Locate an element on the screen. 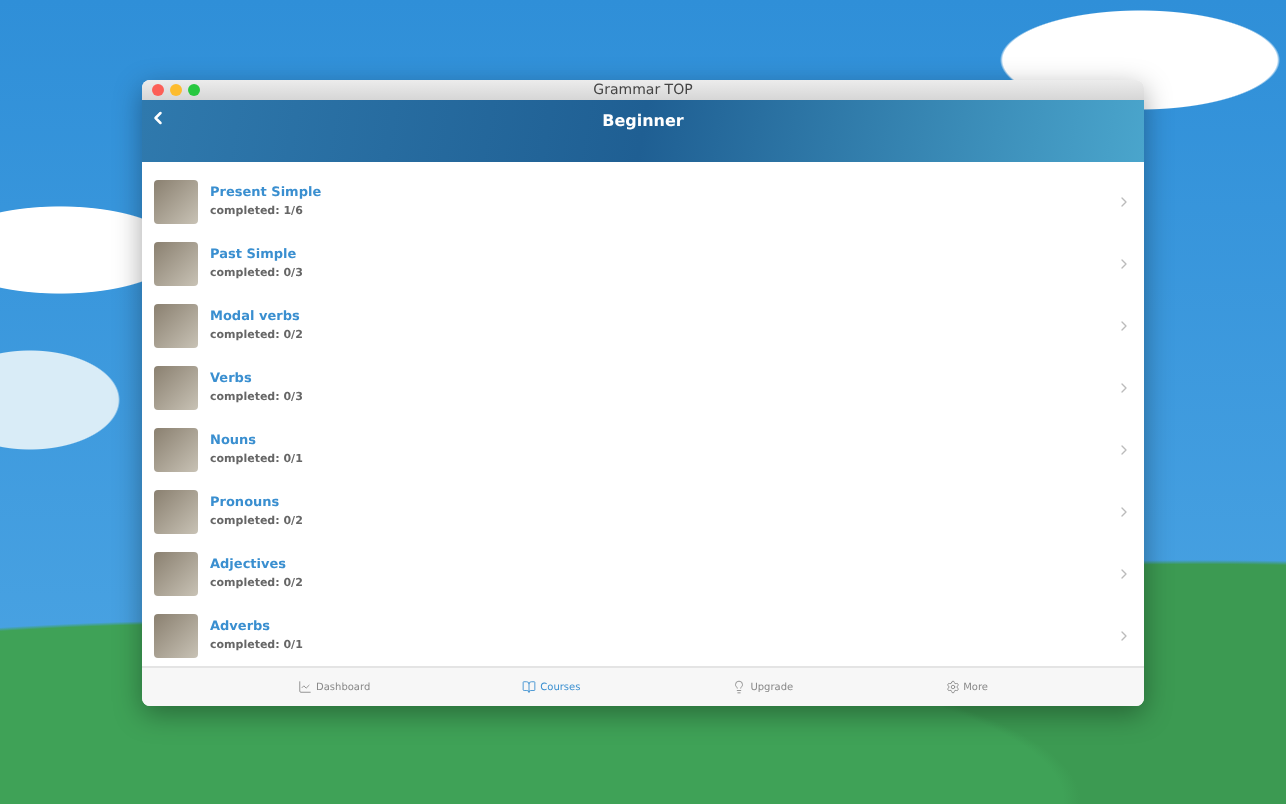 This screenshot has width=1286, height=804. book-icon is located at coordinates (529, 687).